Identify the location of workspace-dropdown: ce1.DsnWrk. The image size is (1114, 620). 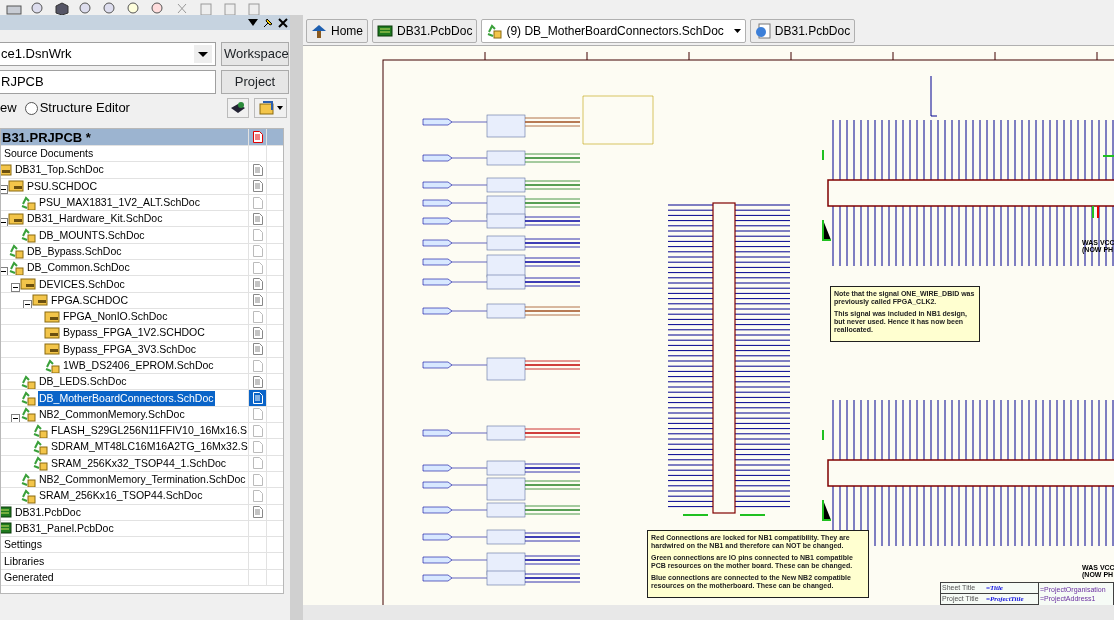
(108, 54).